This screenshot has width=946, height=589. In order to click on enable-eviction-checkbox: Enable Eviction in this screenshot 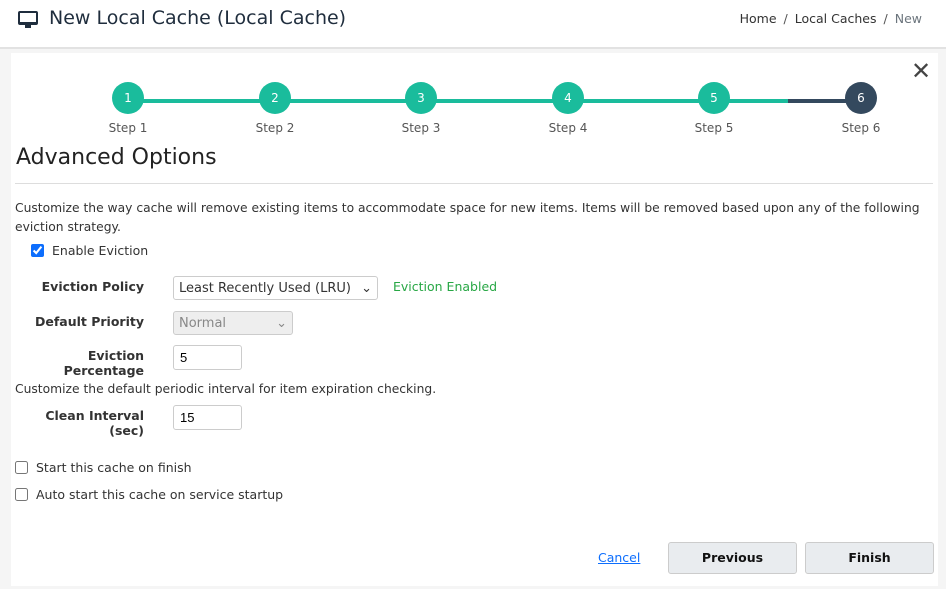, I will do `click(89, 250)`.